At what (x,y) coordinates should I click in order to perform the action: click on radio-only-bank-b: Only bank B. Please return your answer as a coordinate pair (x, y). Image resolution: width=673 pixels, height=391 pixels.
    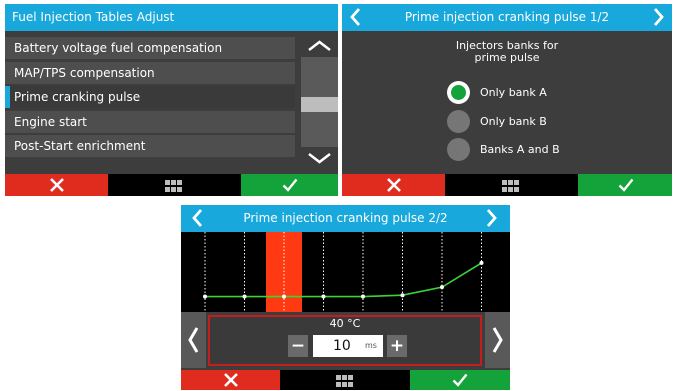
    Looking at the image, I should click on (507, 122).